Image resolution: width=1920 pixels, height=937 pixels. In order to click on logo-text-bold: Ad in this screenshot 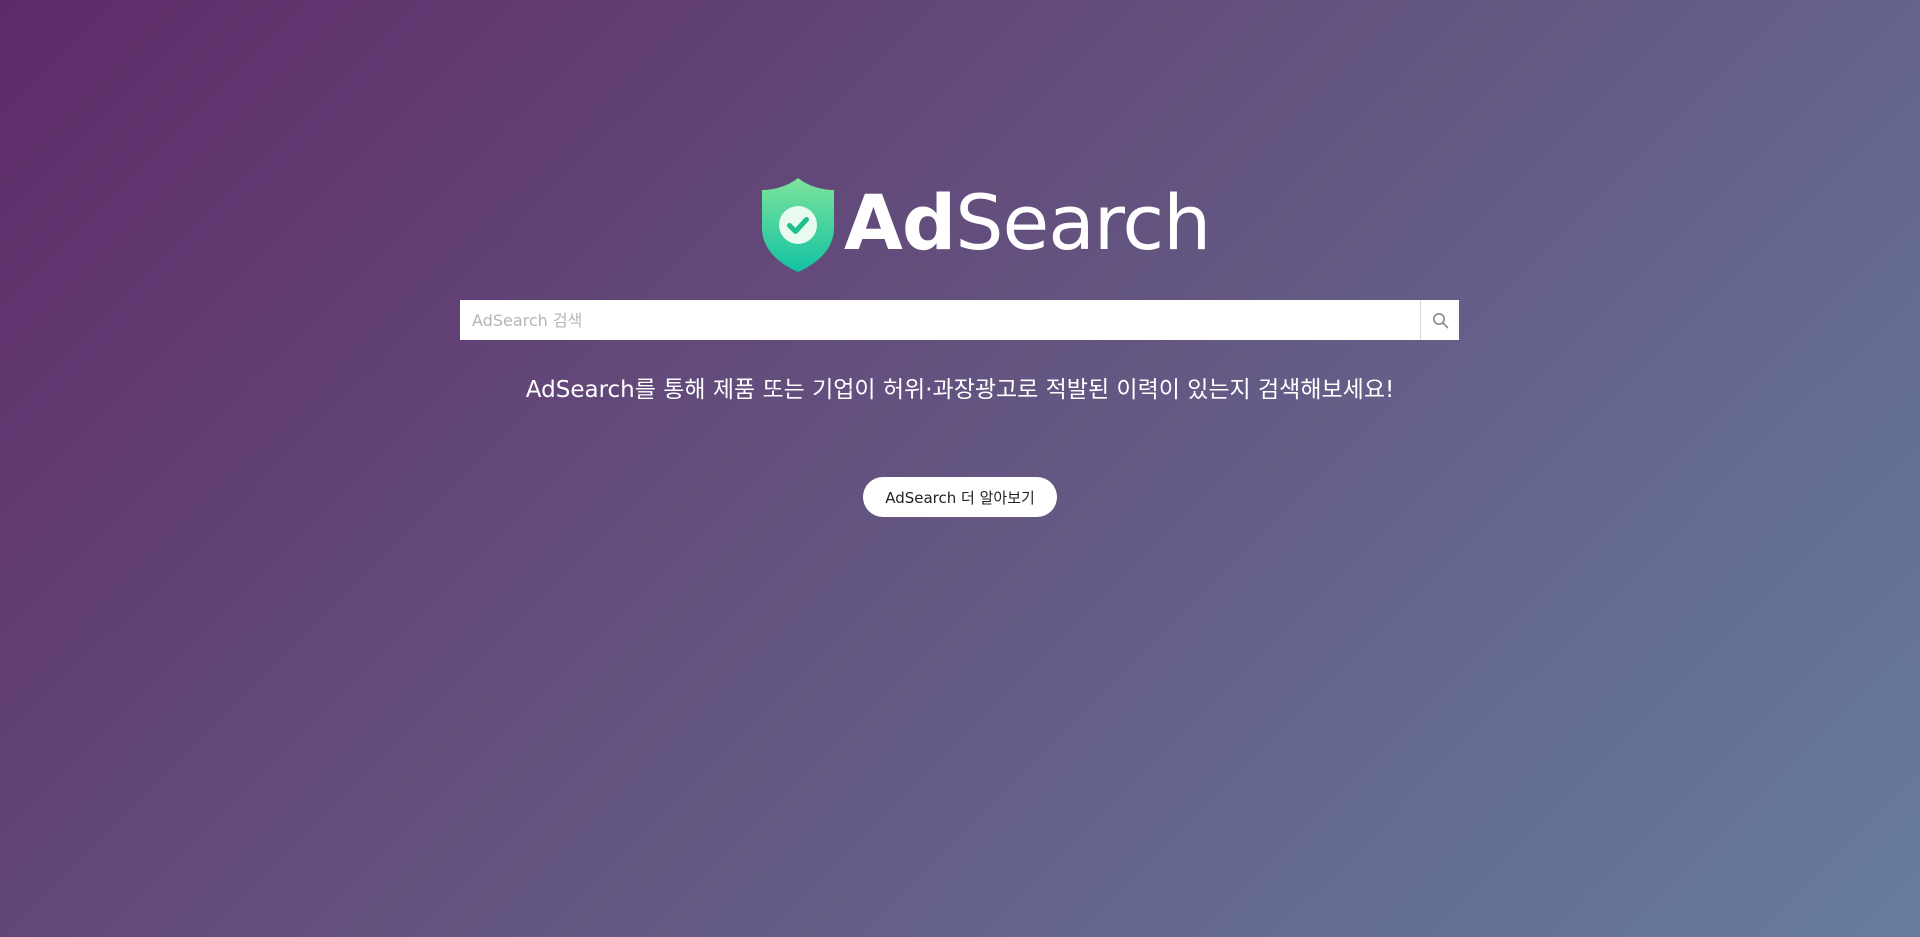, I will do `click(900, 222)`.